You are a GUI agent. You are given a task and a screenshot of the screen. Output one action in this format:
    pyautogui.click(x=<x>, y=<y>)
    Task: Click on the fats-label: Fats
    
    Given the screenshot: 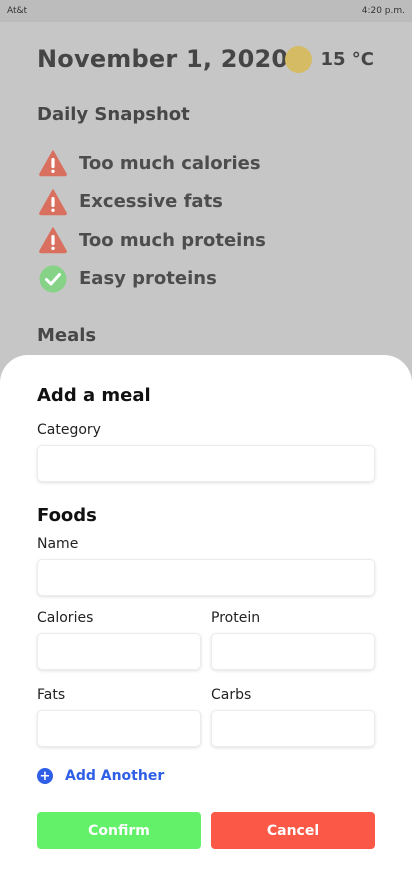 What is the action you would take?
    pyautogui.click(x=51, y=695)
    